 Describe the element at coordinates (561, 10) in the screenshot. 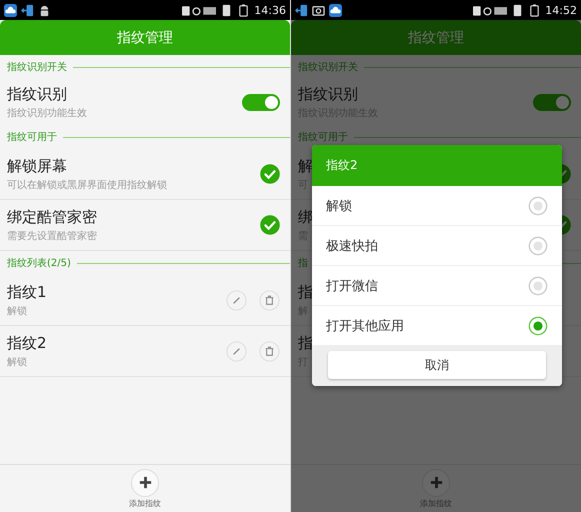

I see `clock-time: 14:52` at that location.